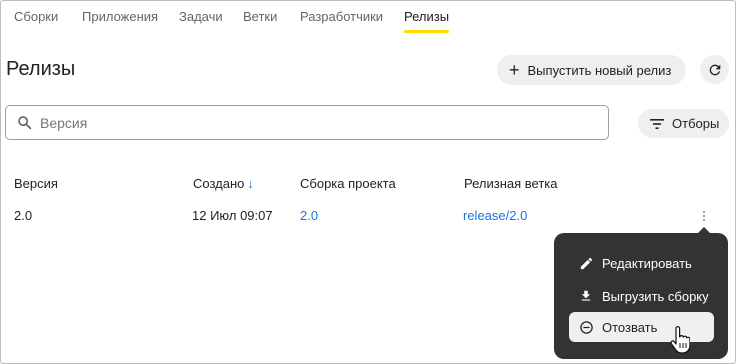  I want to click on column-header-created: Создано ↓, so click(223, 183).